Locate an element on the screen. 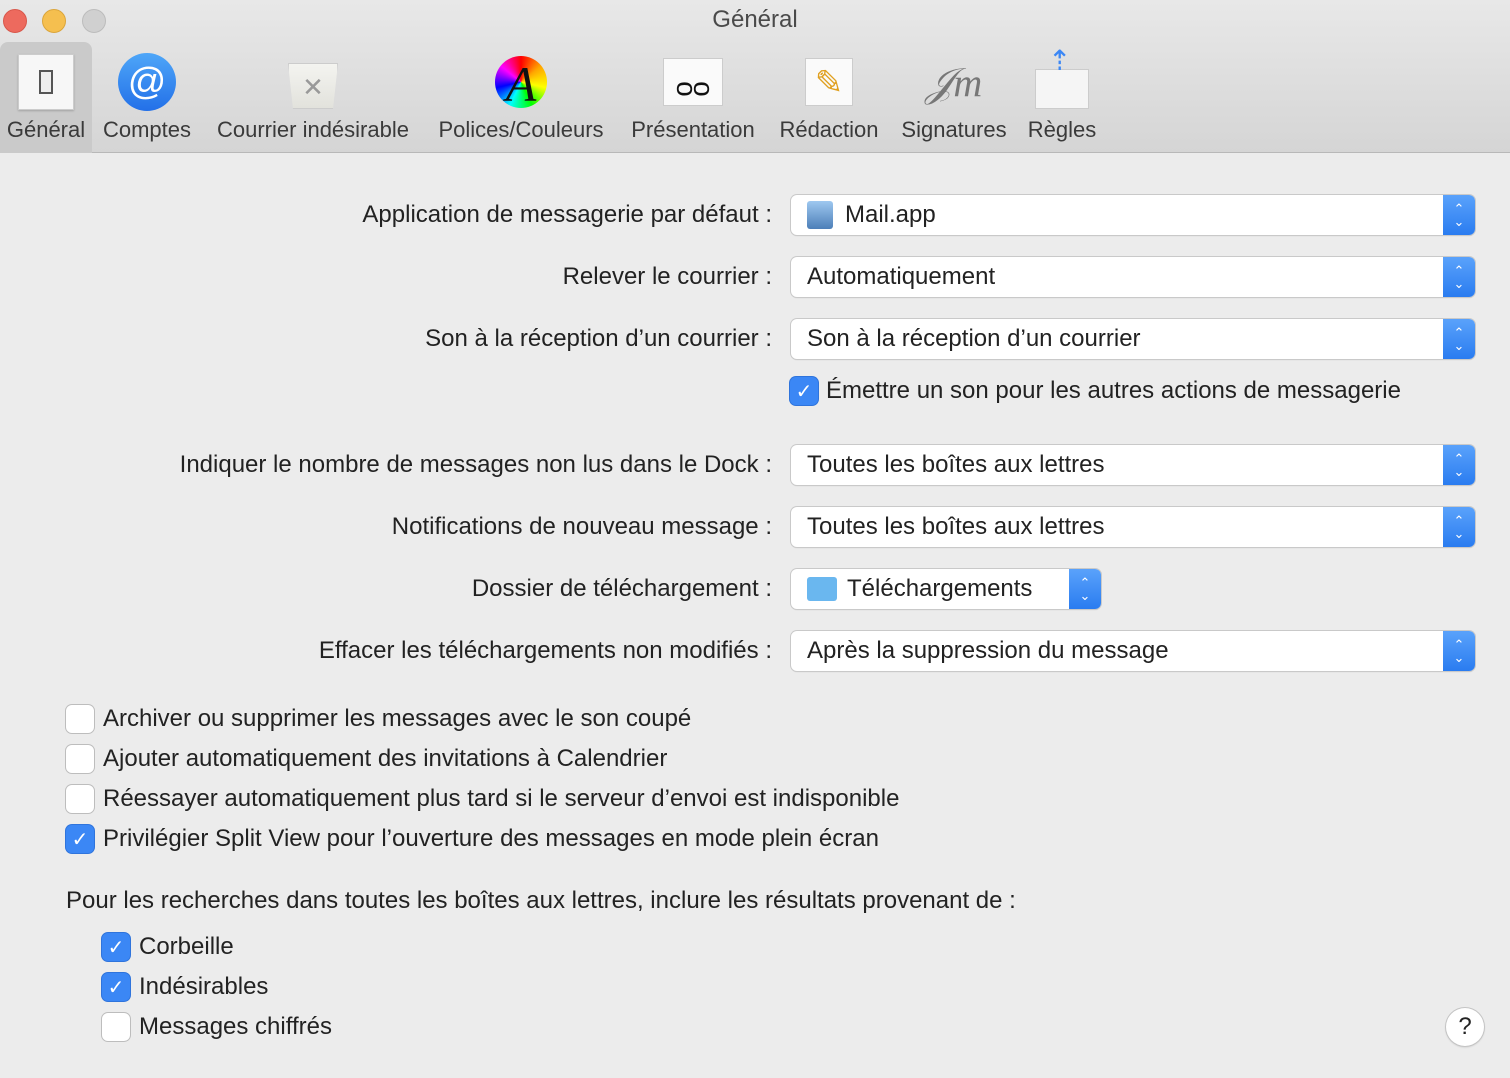 The width and height of the screenshot is (1510, 1078). remove-downloads-popup: Après la suppression du message ⌃ ⌄ is located at coordinates (1133, 651).